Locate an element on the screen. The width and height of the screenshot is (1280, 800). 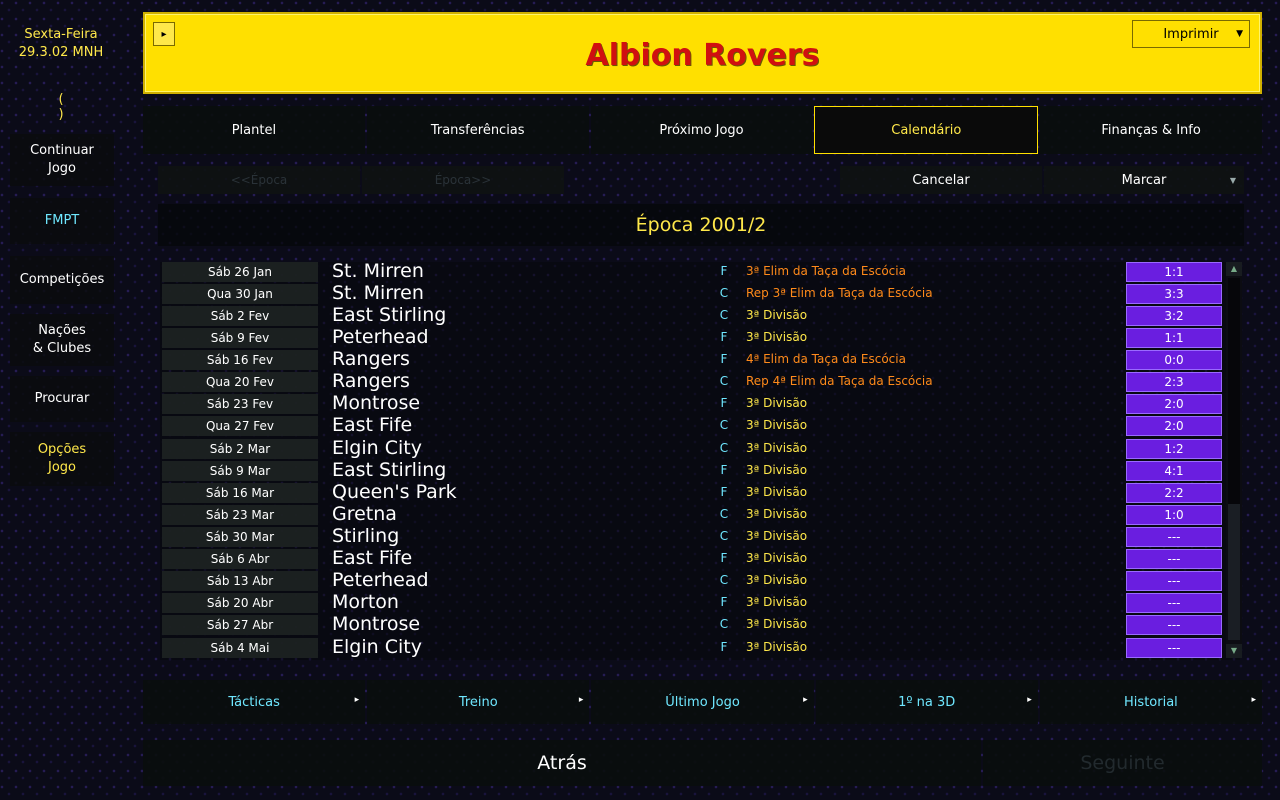
scroll-thumb is located at coordinates (1234, 572).